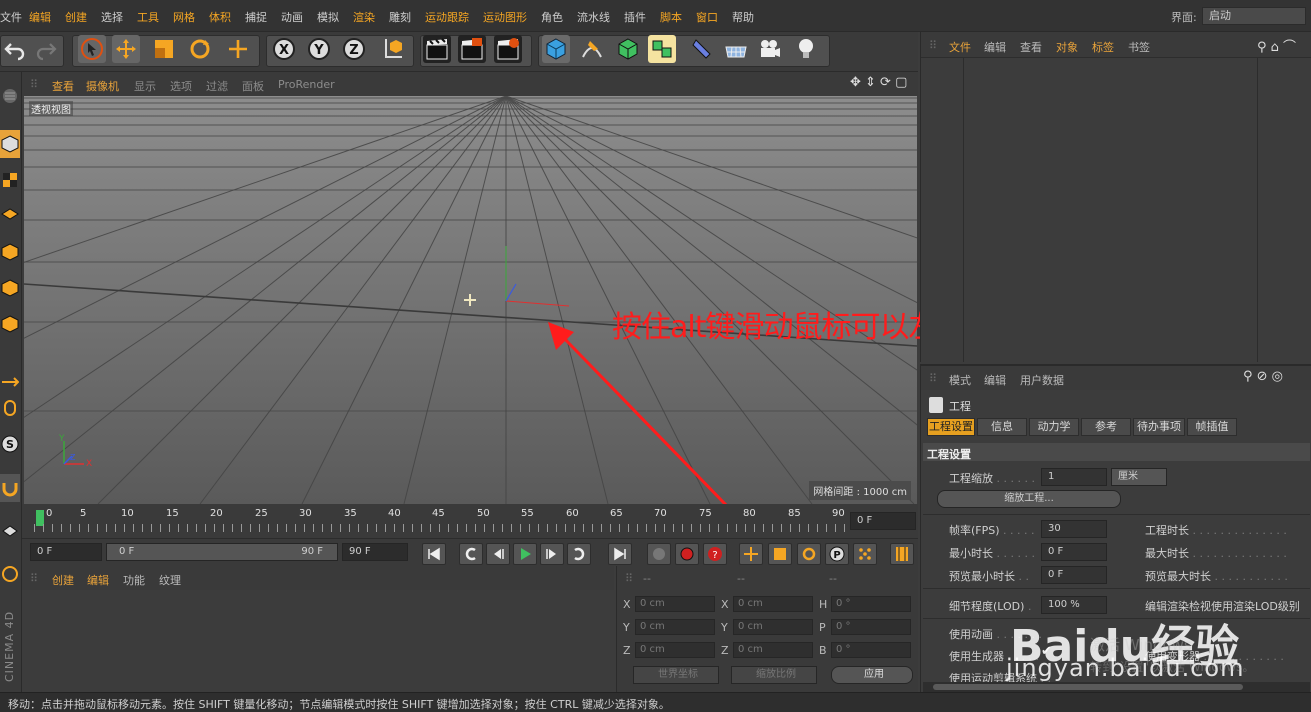 The width and height of the screenshot is (1311, 712). I want to click on next-key-icon, so click(579, 554).